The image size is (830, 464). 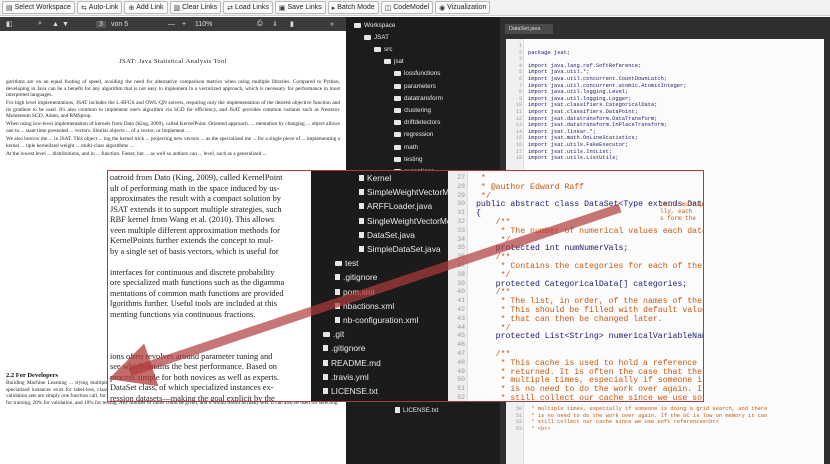 What do you see at coordinates (360, 277) in the screenshot?
I see `explorer-item-label: .gitignore` at bounding box center [360, 277].